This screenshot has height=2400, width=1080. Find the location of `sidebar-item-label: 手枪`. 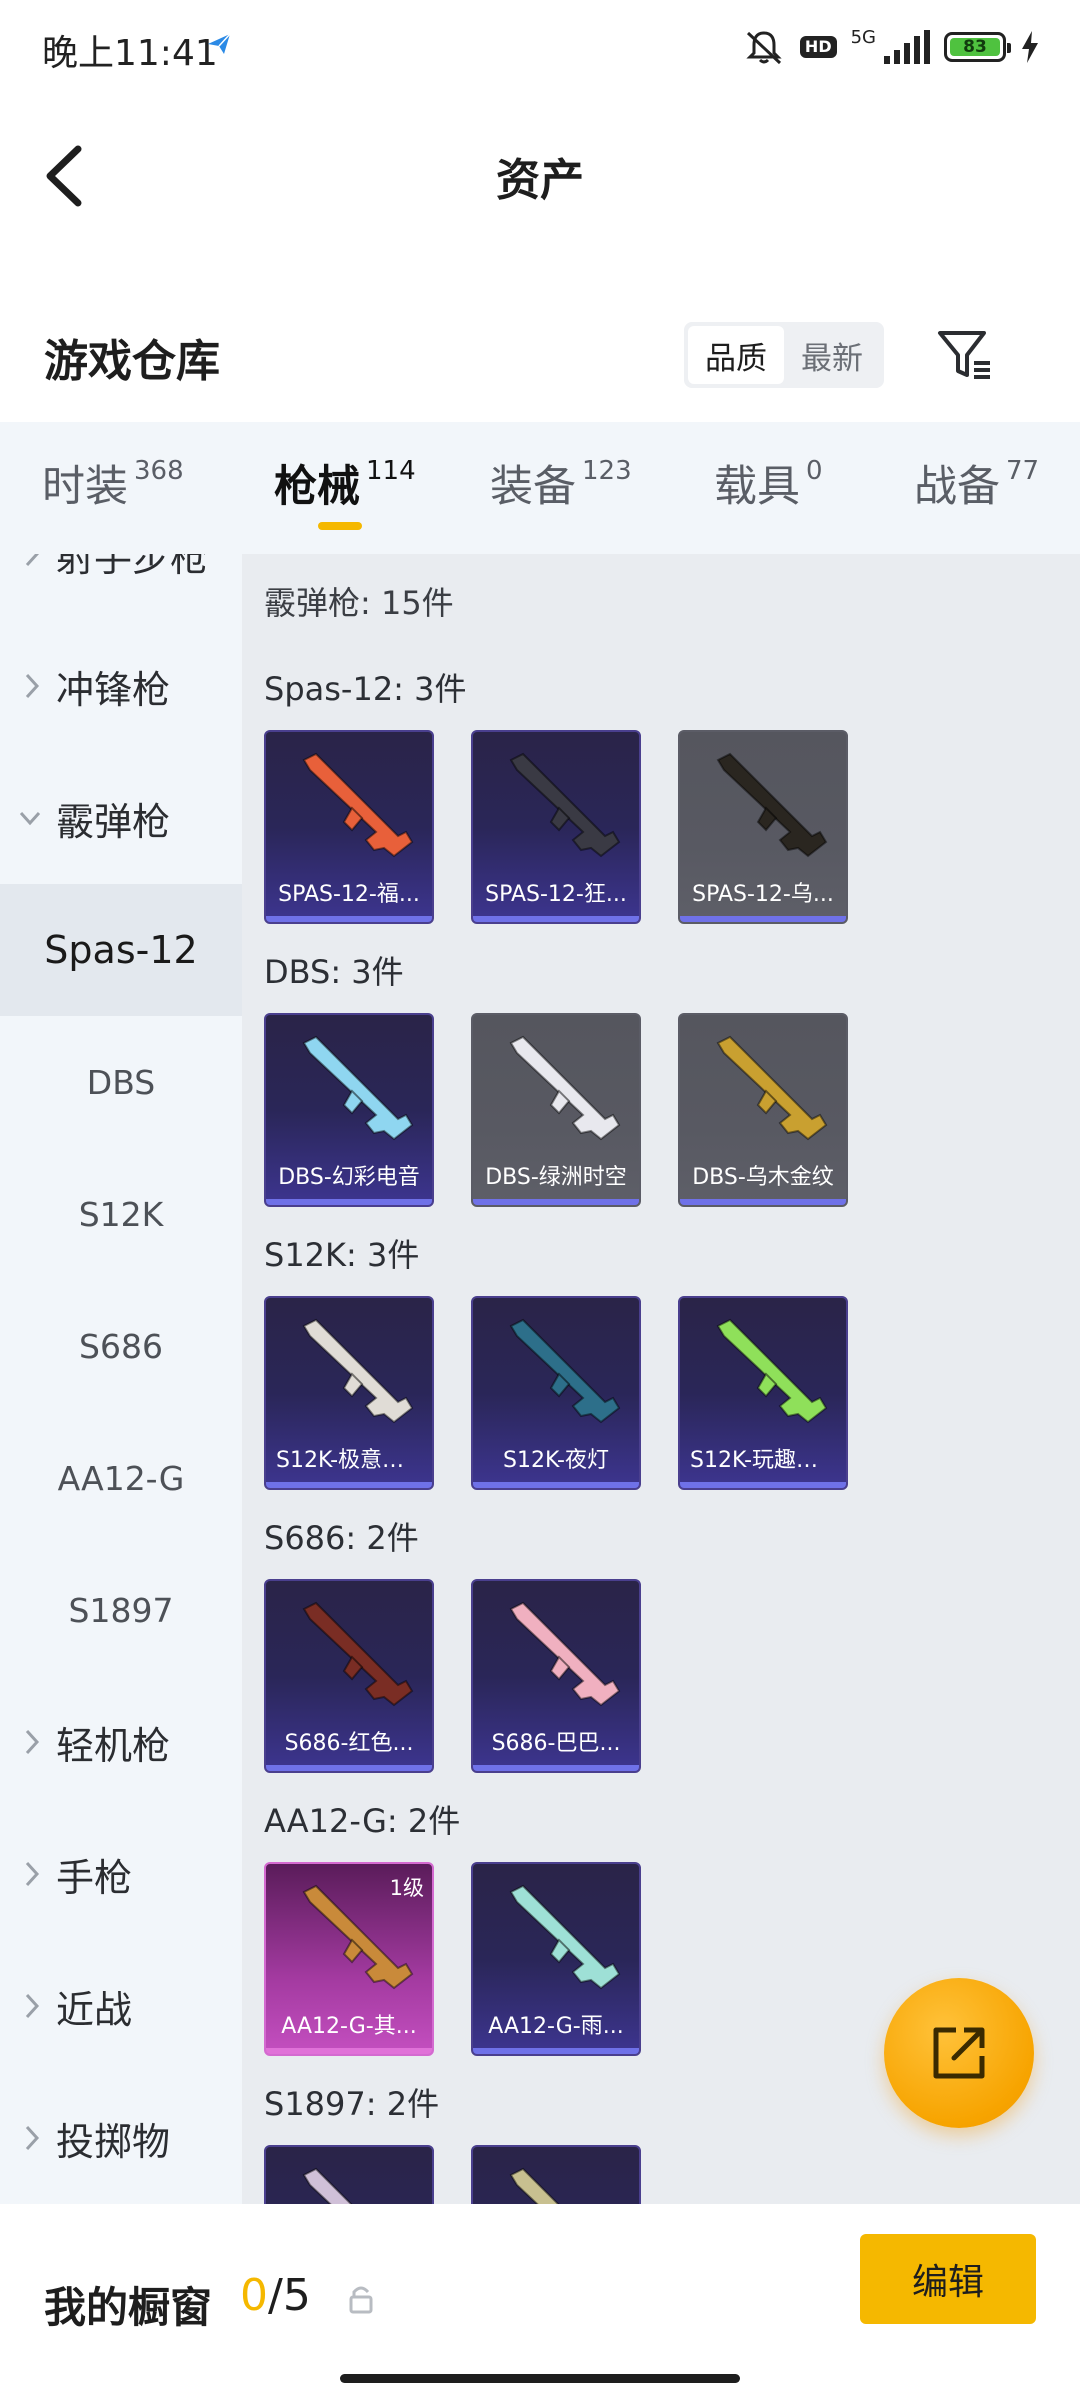

sidebar-item-label: 手枪 is located at coordinates (94, 1877).